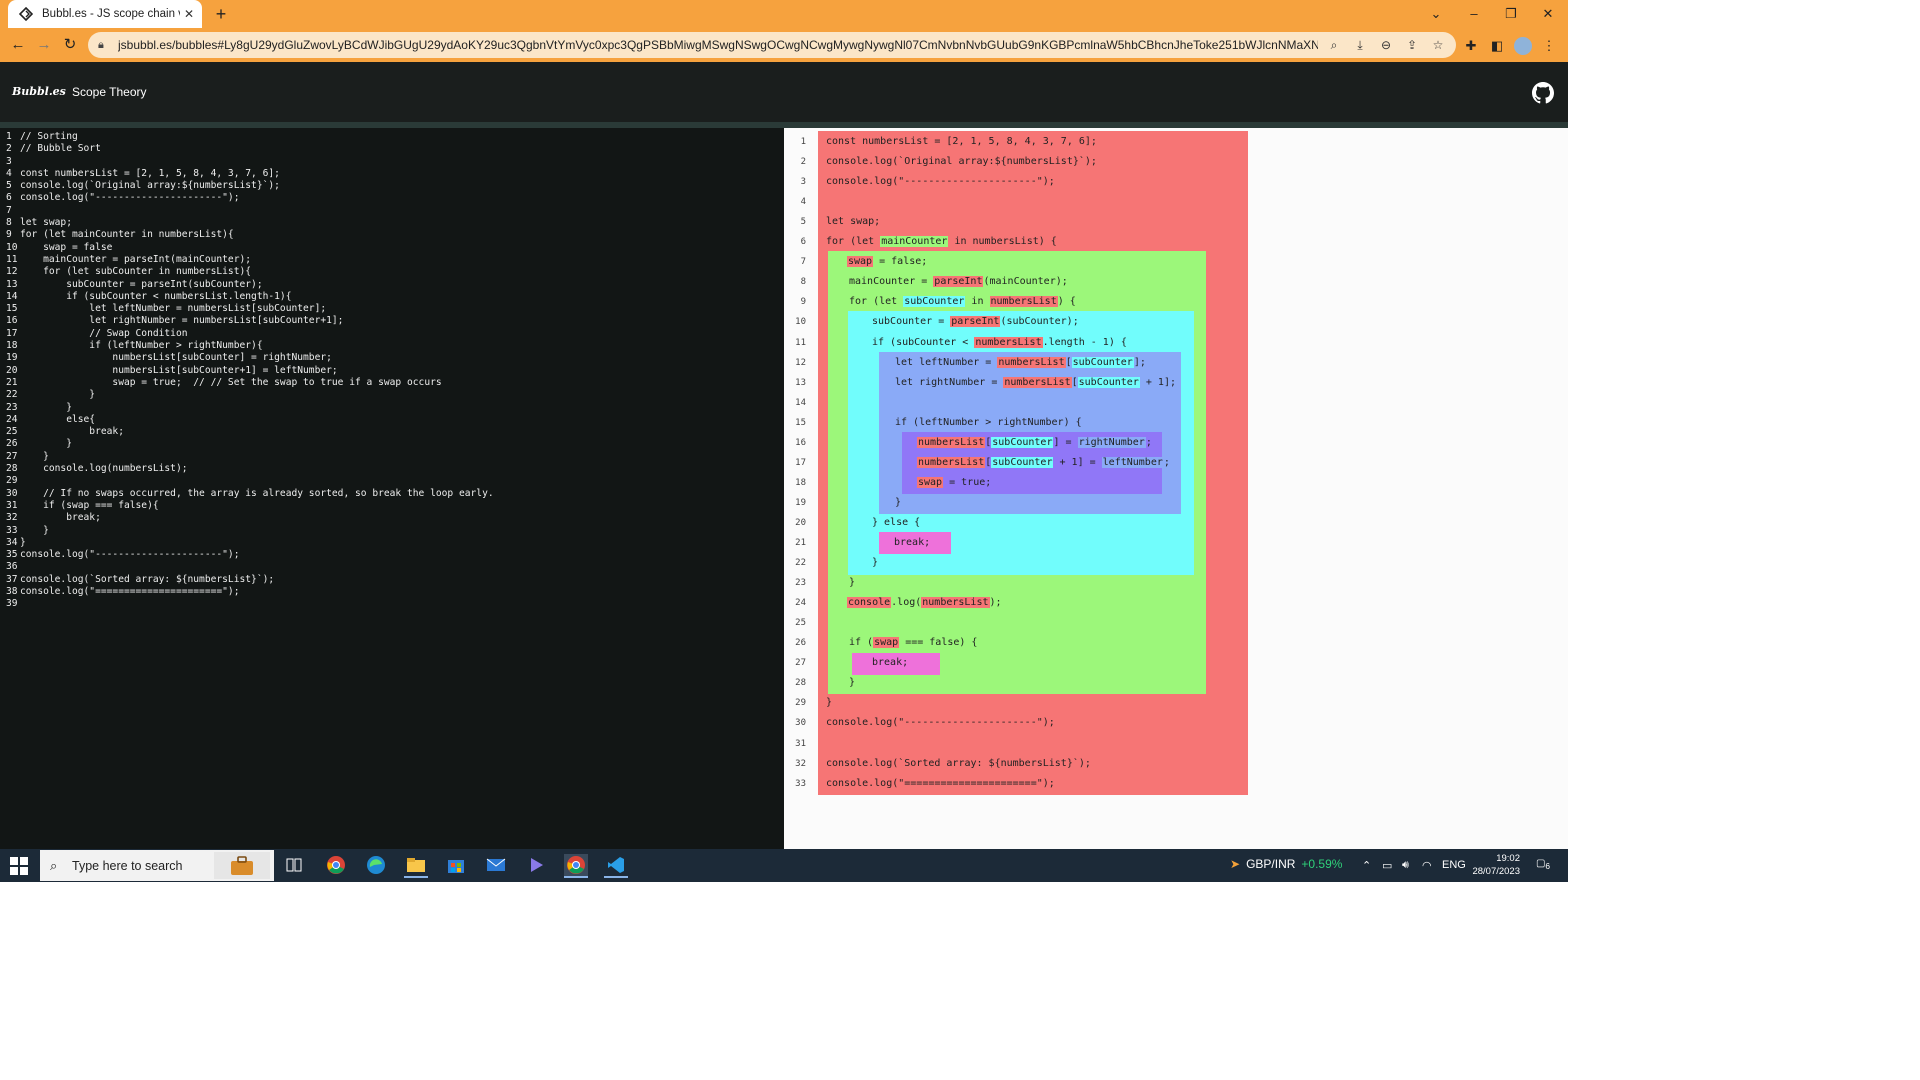 The width and height of the screenshot is (1920, 1080). What do you see at coordinates (576, 866) in the screenshot?
I see `chrome-active-icon` at bounding box center [576, 866].